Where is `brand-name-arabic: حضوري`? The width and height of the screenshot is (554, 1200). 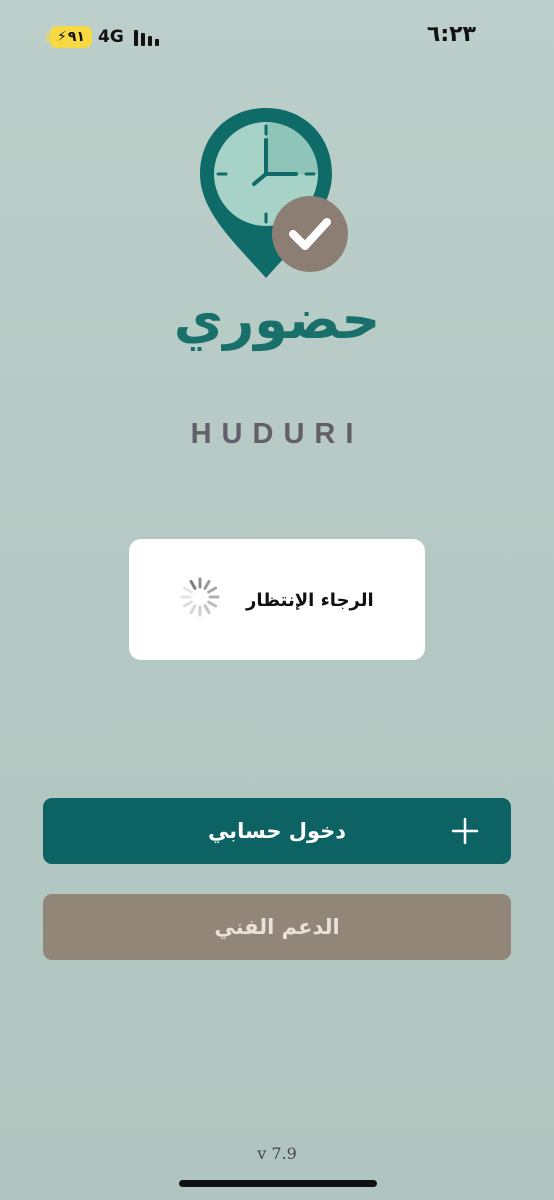
brand-name-arabic: حضوري is located at coordinates (277, 319).